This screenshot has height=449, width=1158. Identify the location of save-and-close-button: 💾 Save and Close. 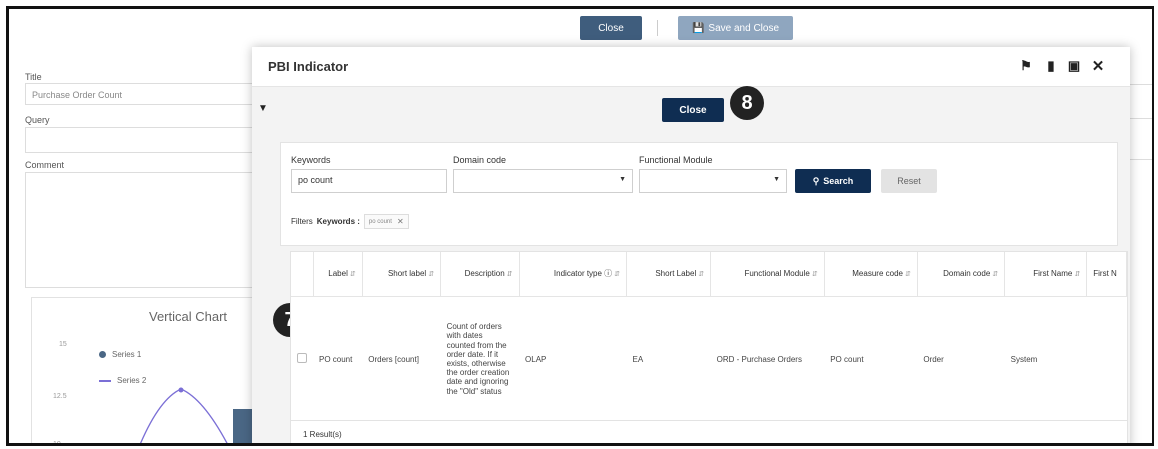
(735, 28).